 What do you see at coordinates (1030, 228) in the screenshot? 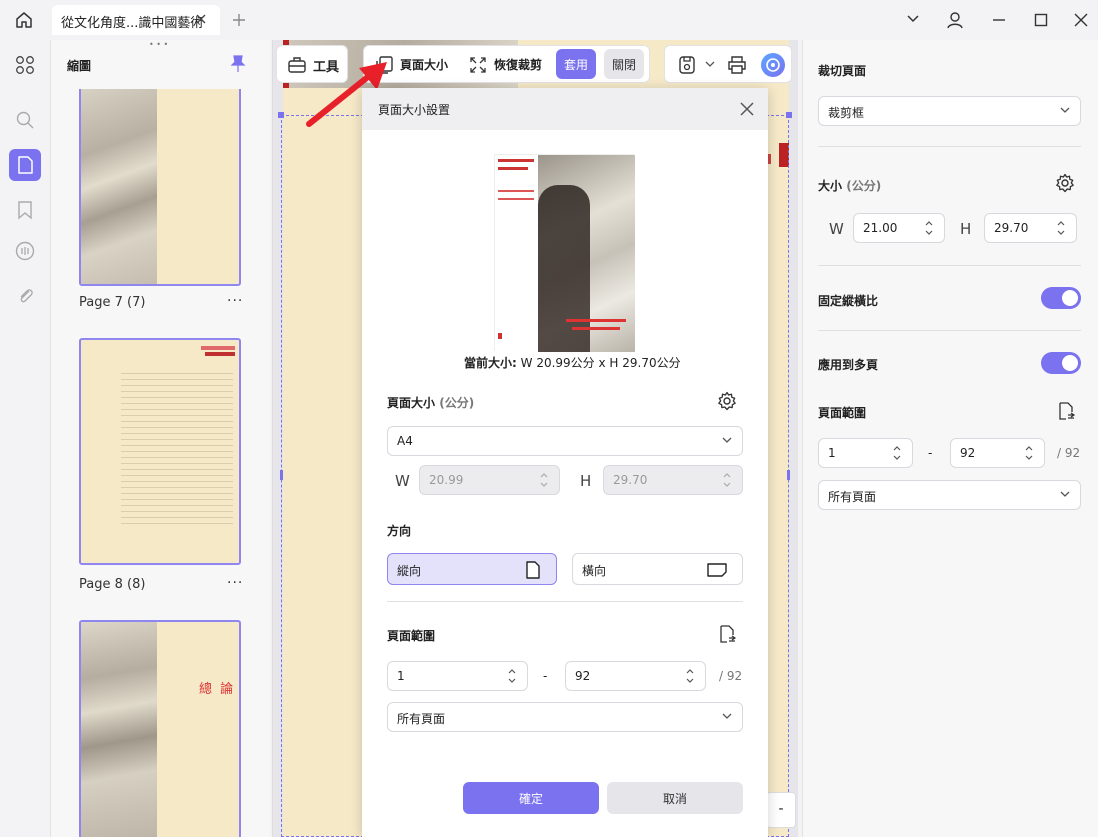
I see `crop-height-input: 29.70` at bounding box center [1030, 228].